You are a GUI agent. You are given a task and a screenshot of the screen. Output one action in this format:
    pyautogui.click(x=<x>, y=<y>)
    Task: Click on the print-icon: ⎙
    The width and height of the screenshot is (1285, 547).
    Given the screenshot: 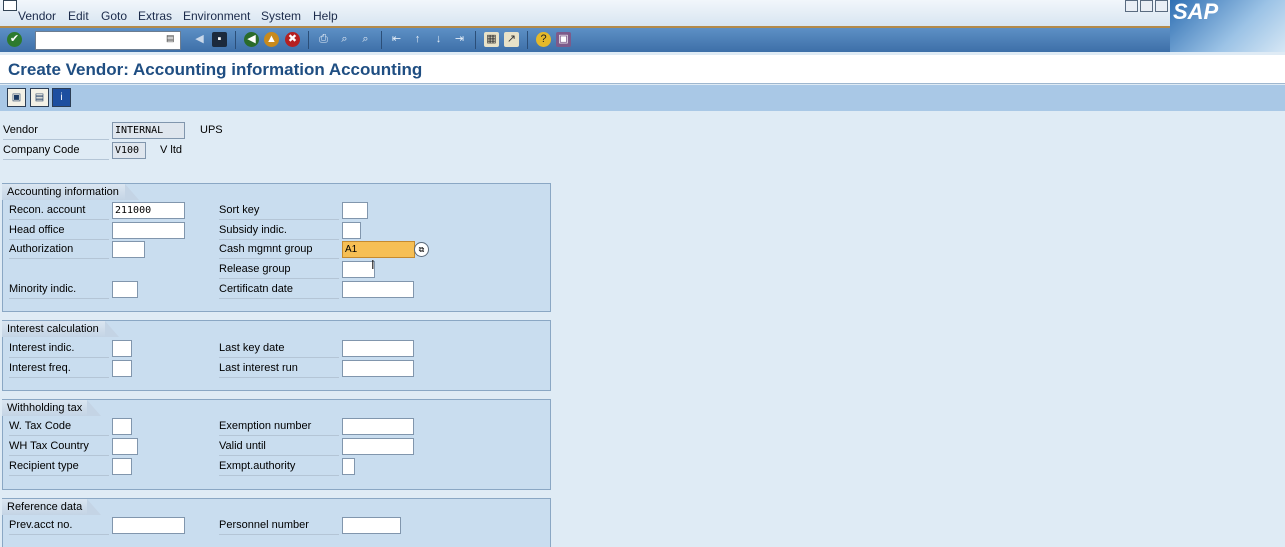 What is the action you would take?
    pyautogui.click(x=323, y=39)
    